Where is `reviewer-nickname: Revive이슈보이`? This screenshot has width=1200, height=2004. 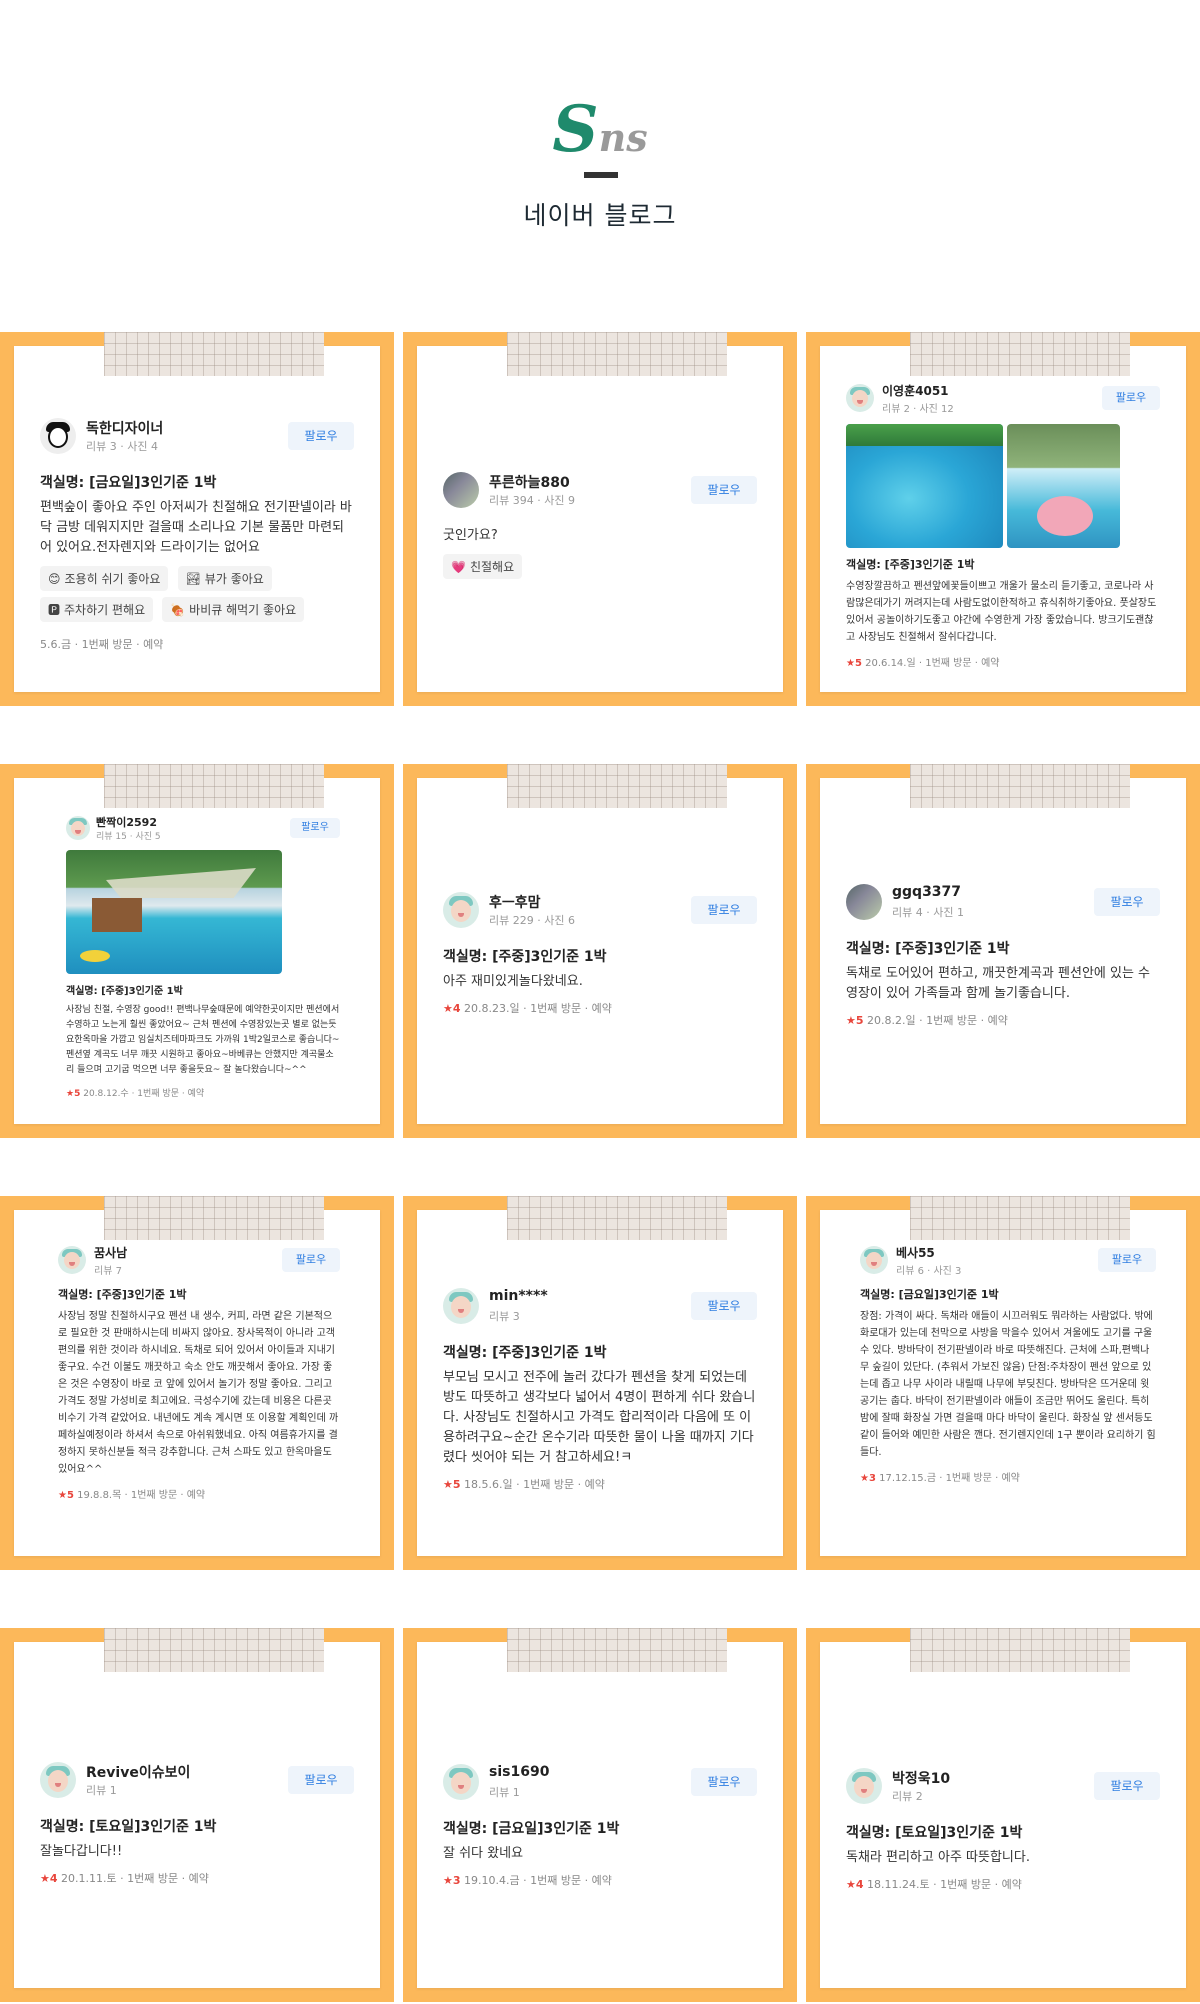
reviewer-nickname: Revive이슈보이 is located at coordinates (138, 1772).